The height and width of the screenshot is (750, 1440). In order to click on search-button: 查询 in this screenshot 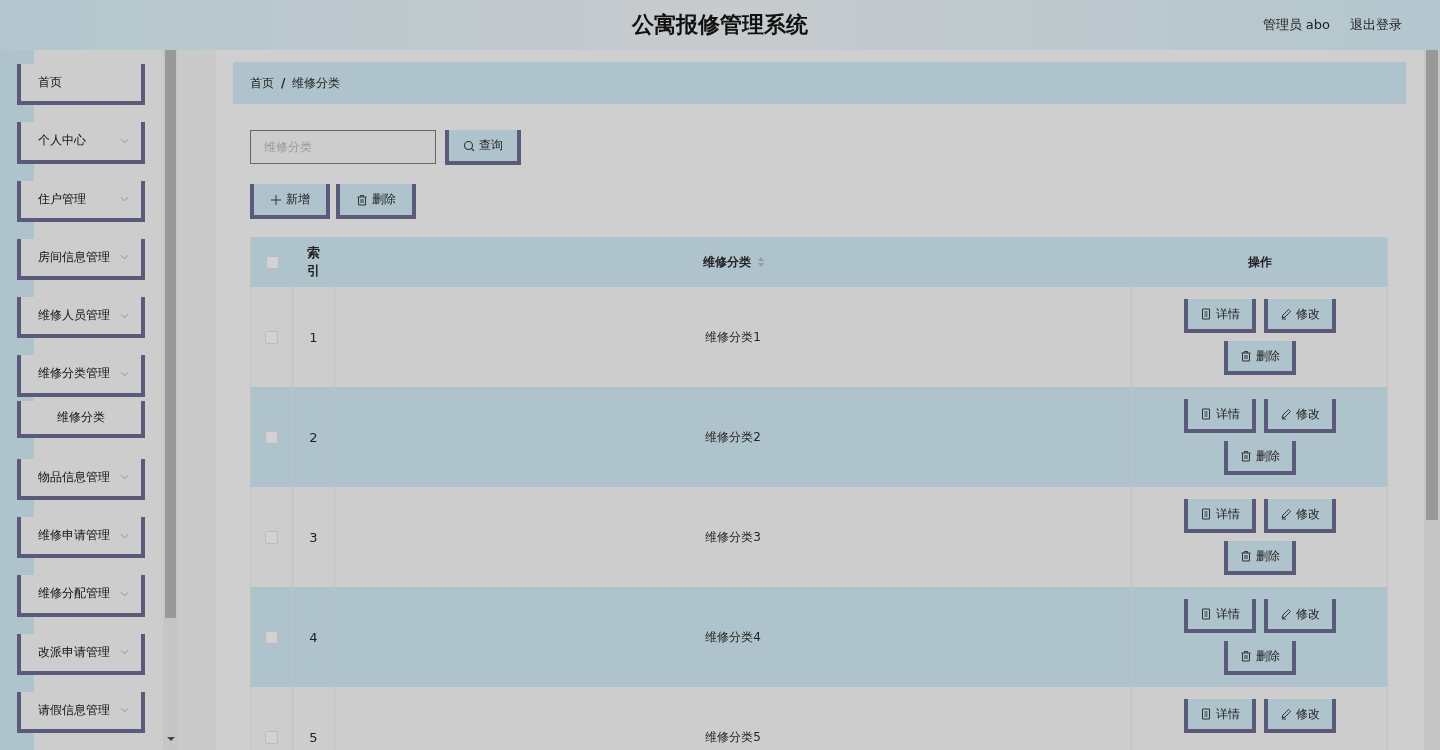, I will do `click(483, 147)`.